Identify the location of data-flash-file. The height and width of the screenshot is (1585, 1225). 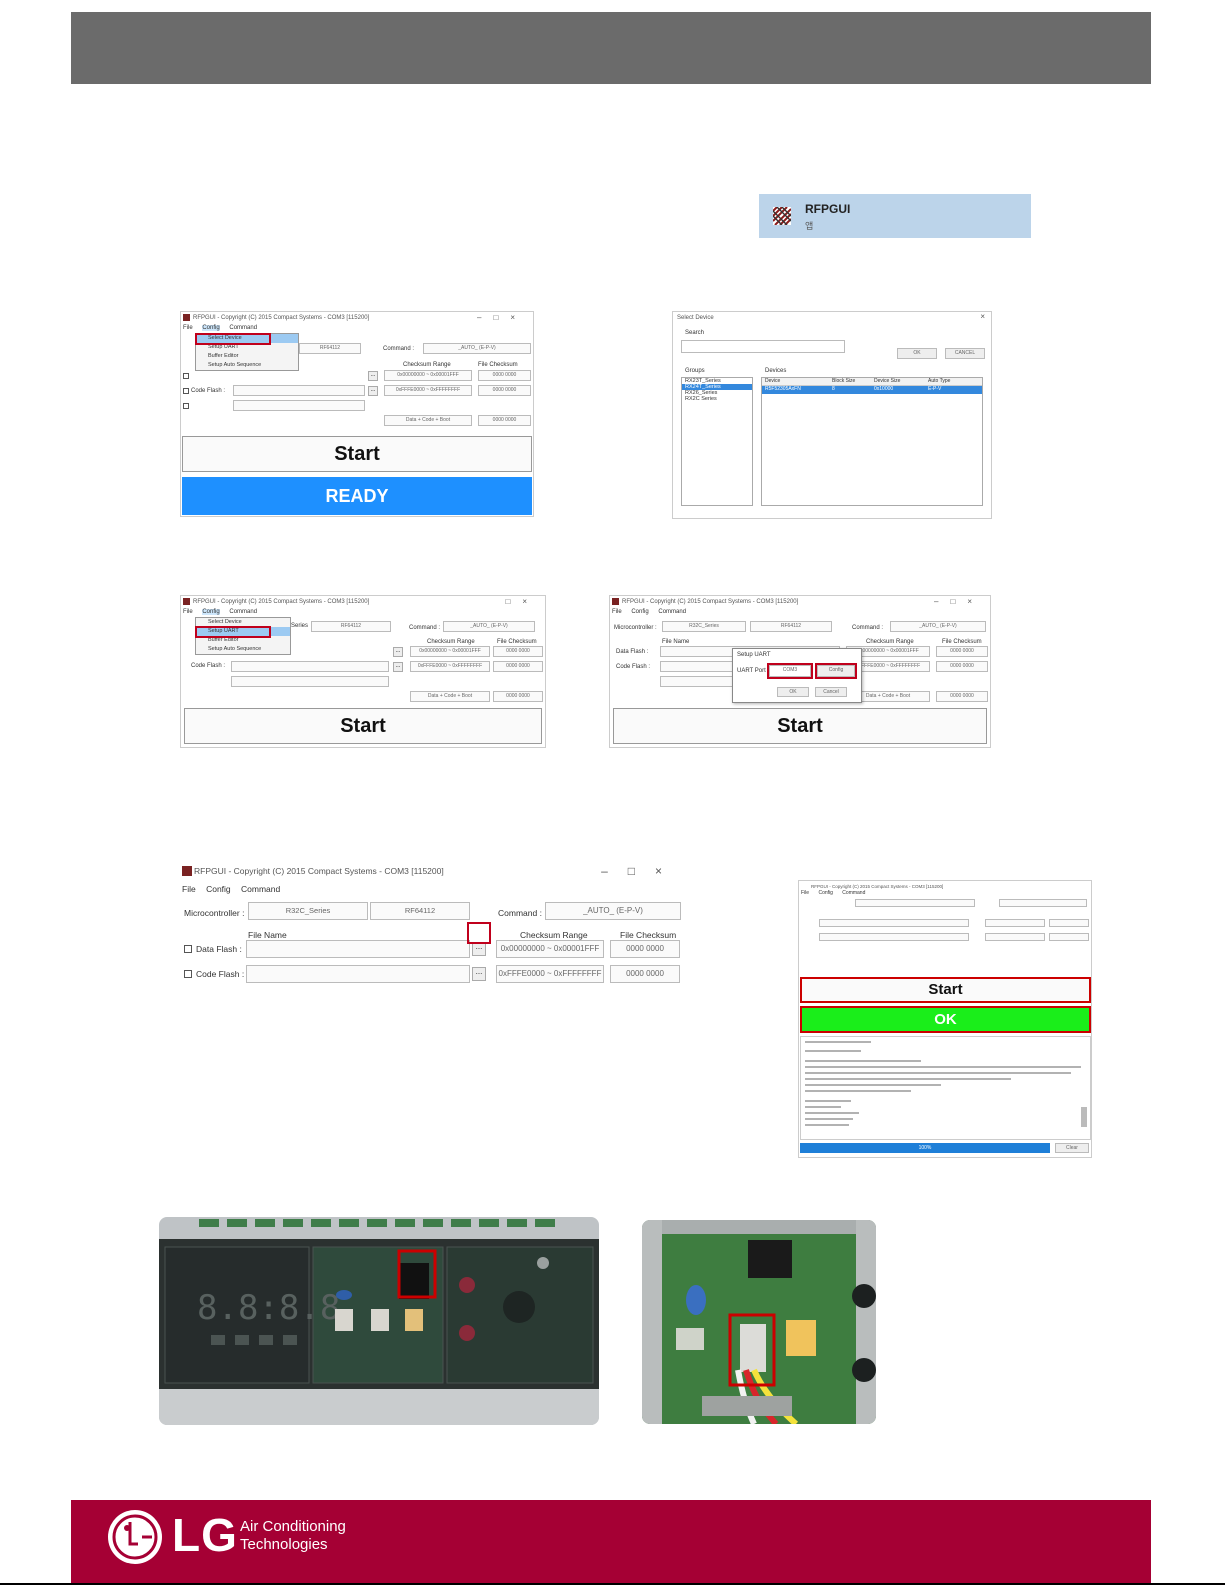
(358, 949).